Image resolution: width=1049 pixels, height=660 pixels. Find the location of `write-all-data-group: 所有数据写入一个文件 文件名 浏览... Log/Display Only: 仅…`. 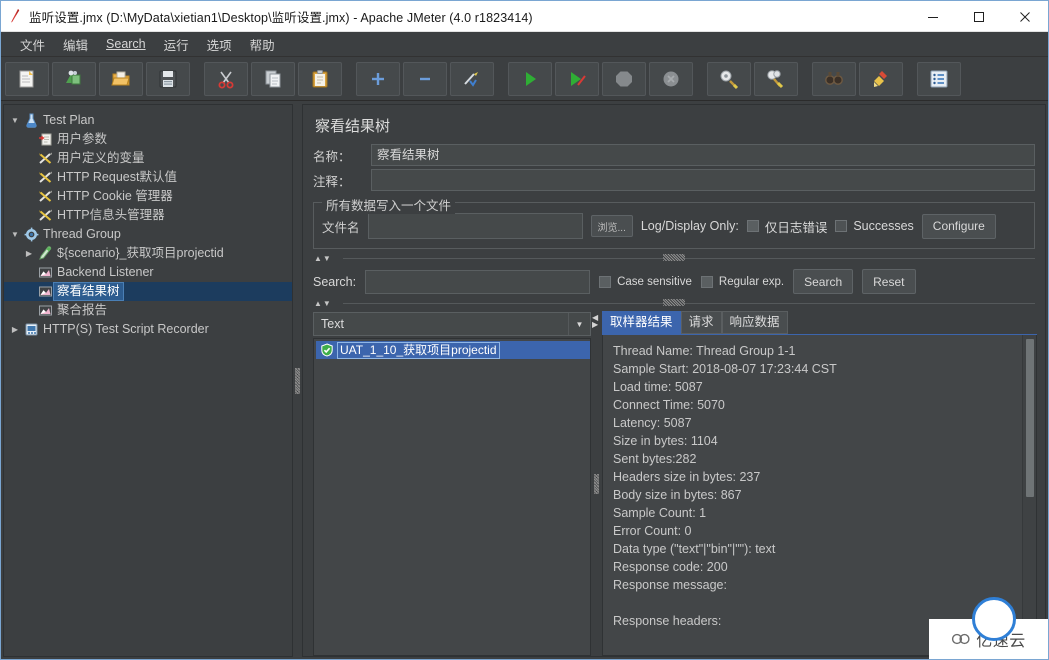

write-all-data-group: 所有数据写入一个文件 文件名 浏览... Log/Display Only: 仅… is located at coordinates (674, 222).